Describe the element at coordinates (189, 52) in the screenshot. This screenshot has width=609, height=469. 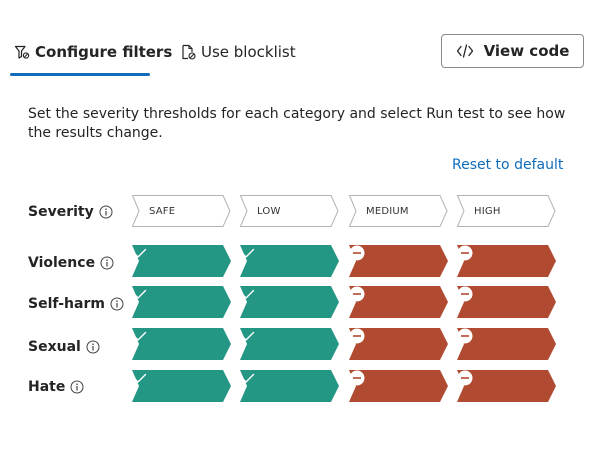
I see `blocklist-icon` at that location.